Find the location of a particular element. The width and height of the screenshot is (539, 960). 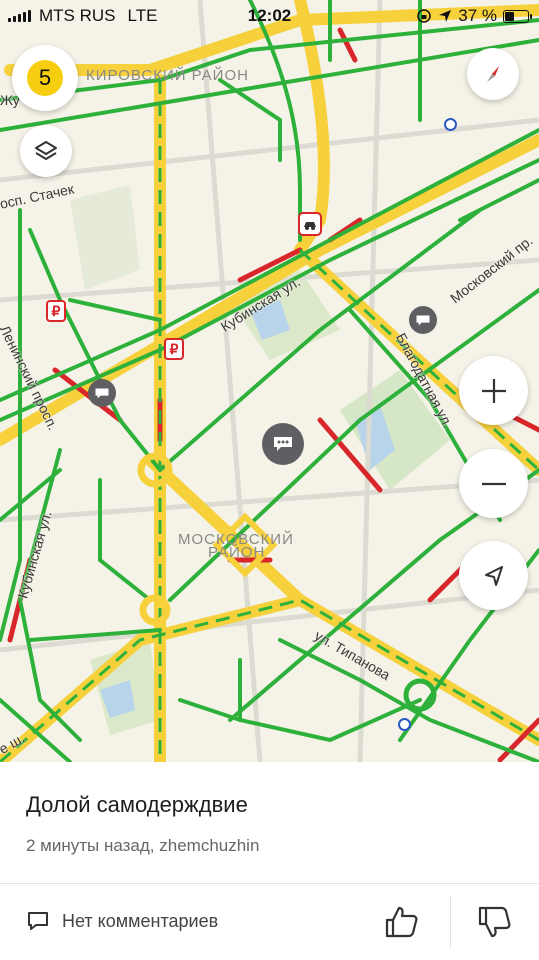

thumbs-up-icon is located at coordinates (401, 922).